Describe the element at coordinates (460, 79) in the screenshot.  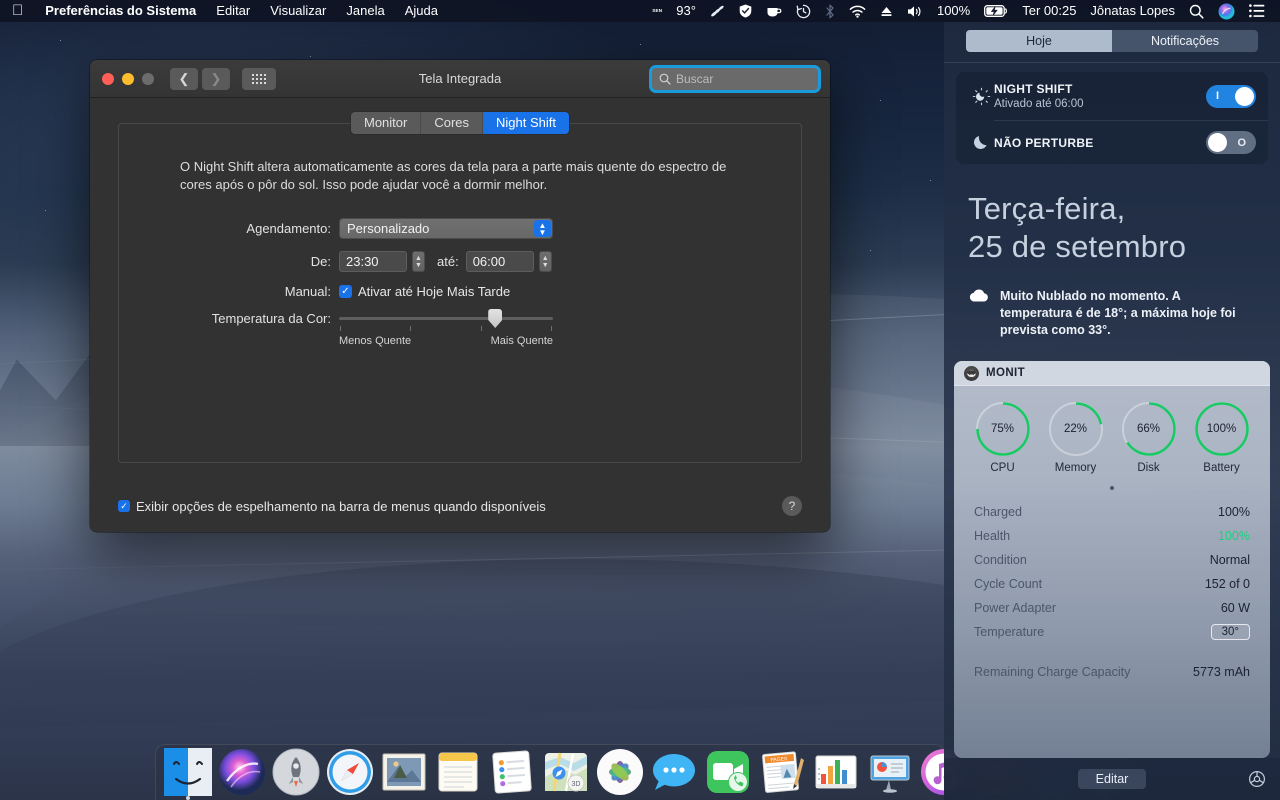
I see `window-titlebar: ❮ ❯ Tela Integrada` at that location.